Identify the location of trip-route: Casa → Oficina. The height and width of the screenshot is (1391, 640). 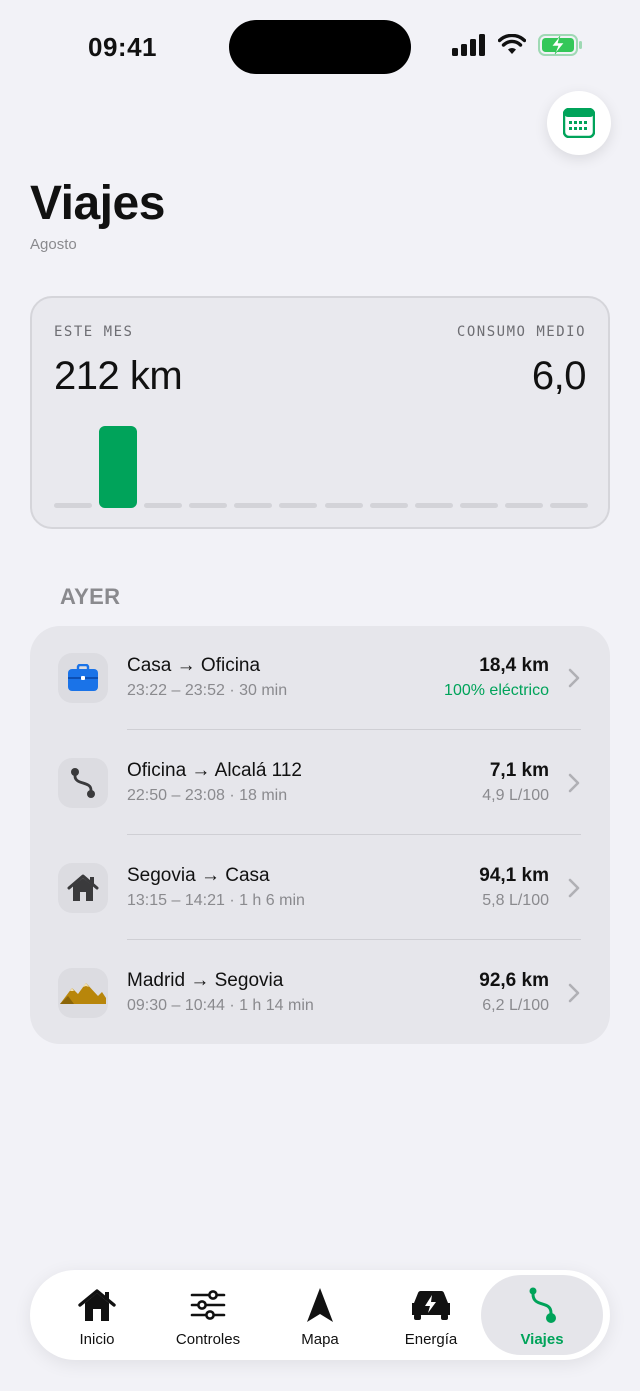
(194, 665).